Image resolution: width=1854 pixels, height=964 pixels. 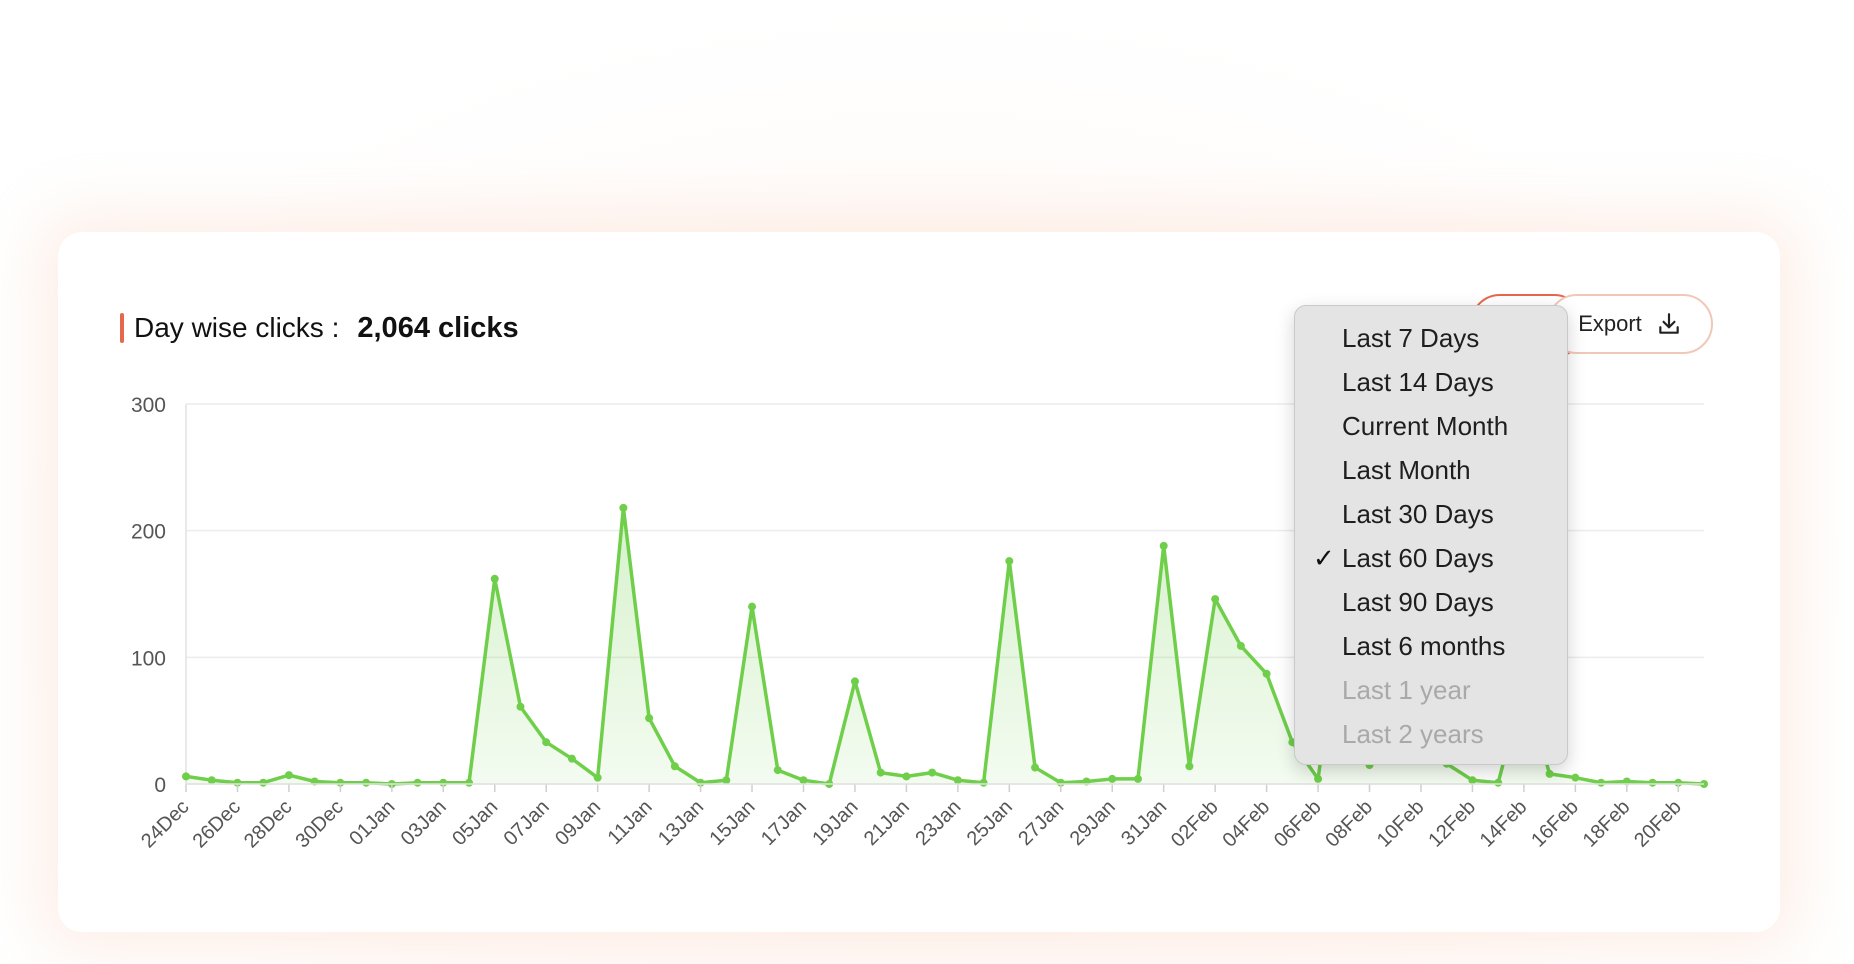 I want to click on dropdown-option-label: Last 14 Days, so click(x=1418, y=382).